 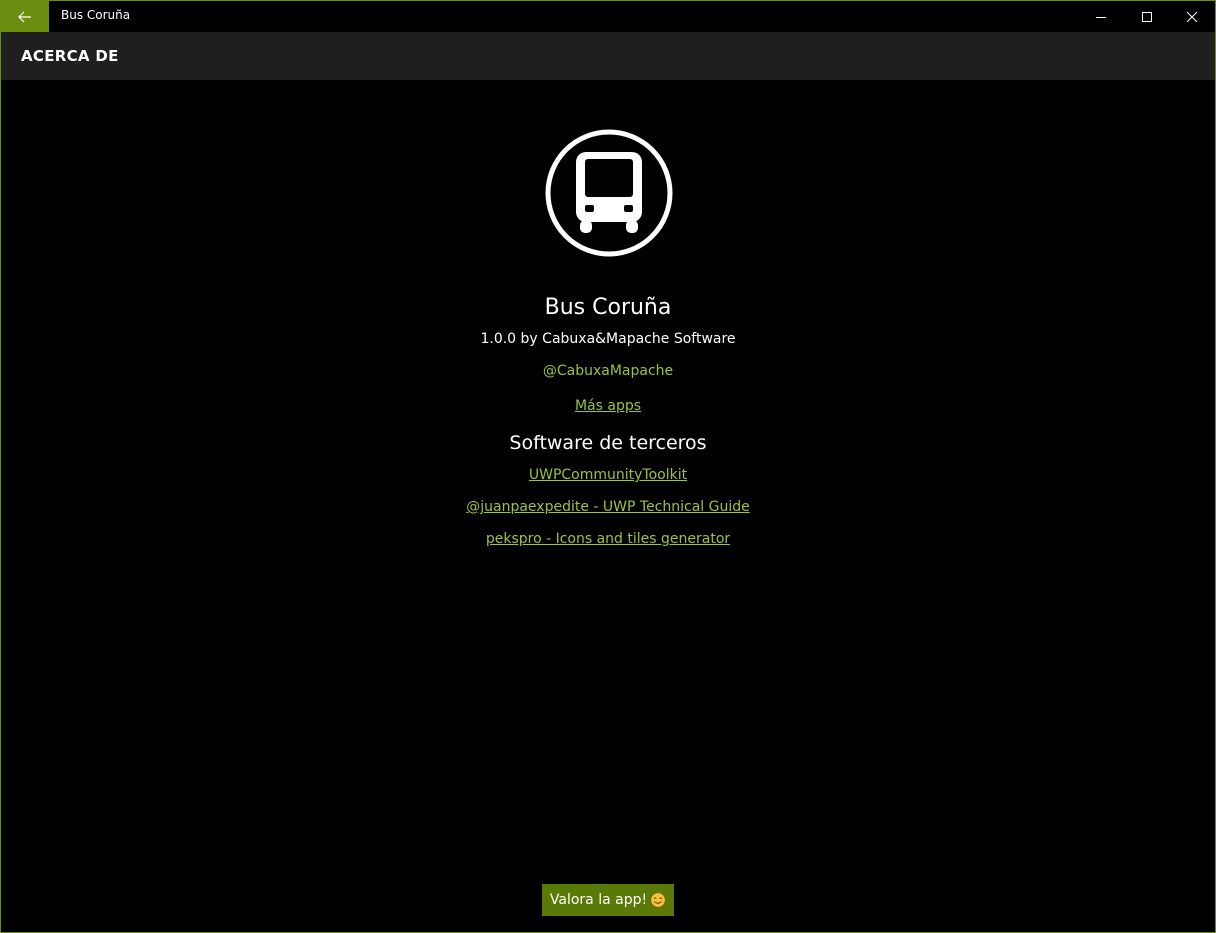 I want to click on rate-app-button: Valora la app!, so click(x=608, y=900).